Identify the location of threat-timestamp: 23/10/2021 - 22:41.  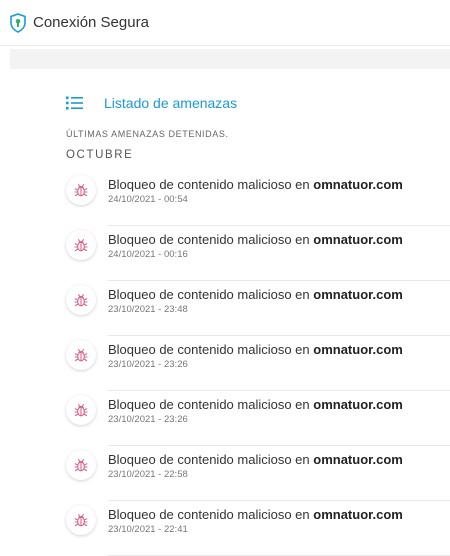
(148, 529).